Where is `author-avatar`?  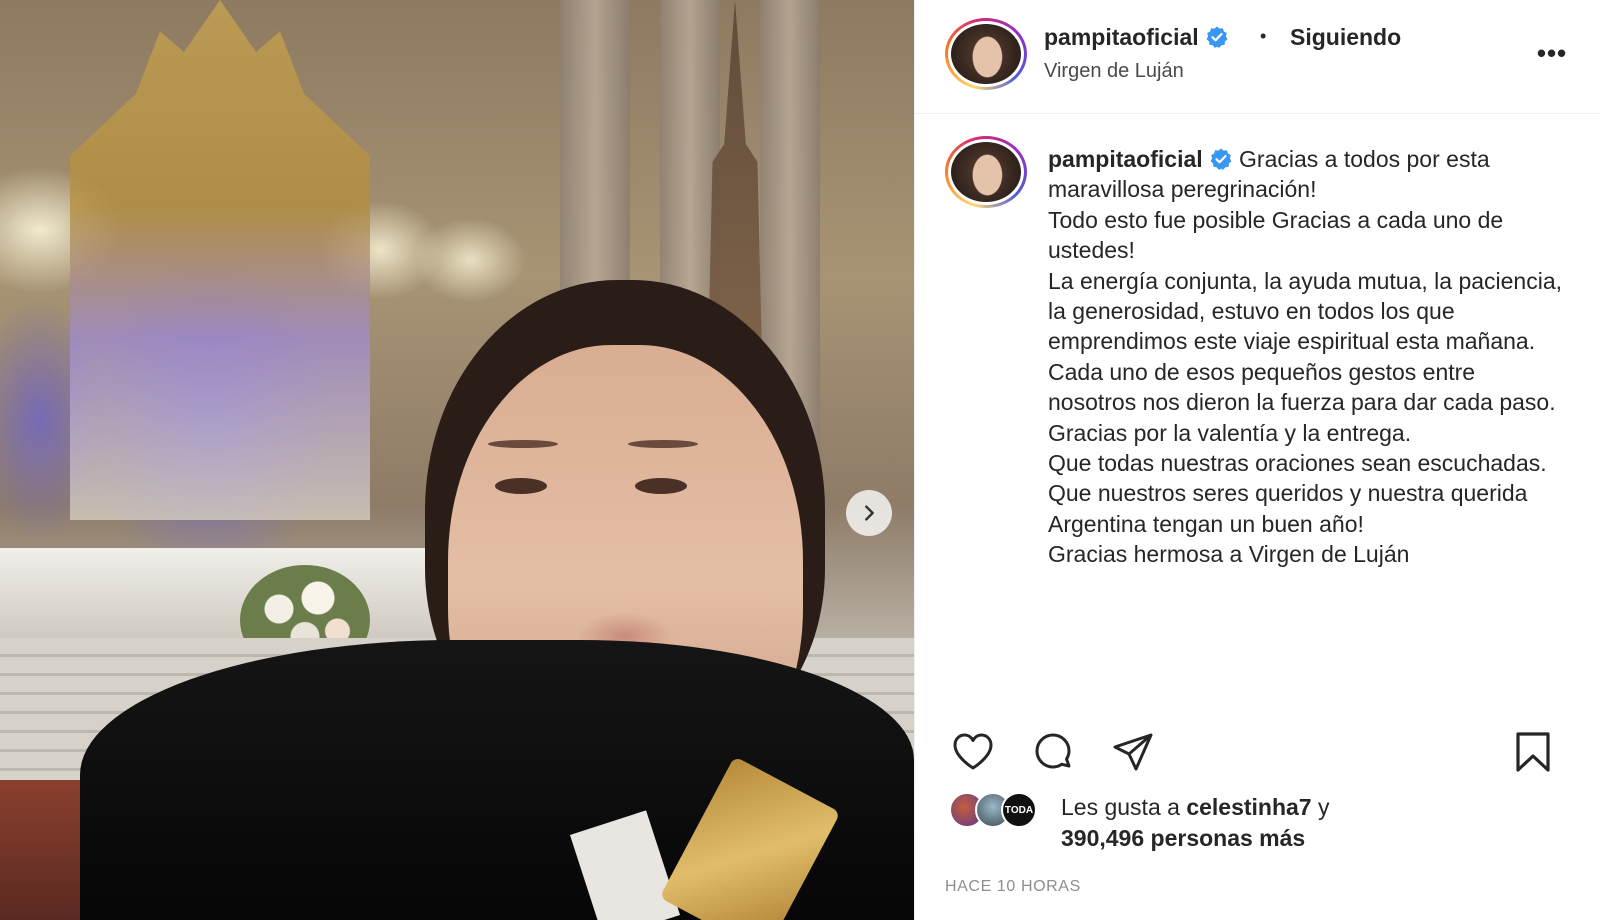 author-avatar is located at coordinates (986, 54).